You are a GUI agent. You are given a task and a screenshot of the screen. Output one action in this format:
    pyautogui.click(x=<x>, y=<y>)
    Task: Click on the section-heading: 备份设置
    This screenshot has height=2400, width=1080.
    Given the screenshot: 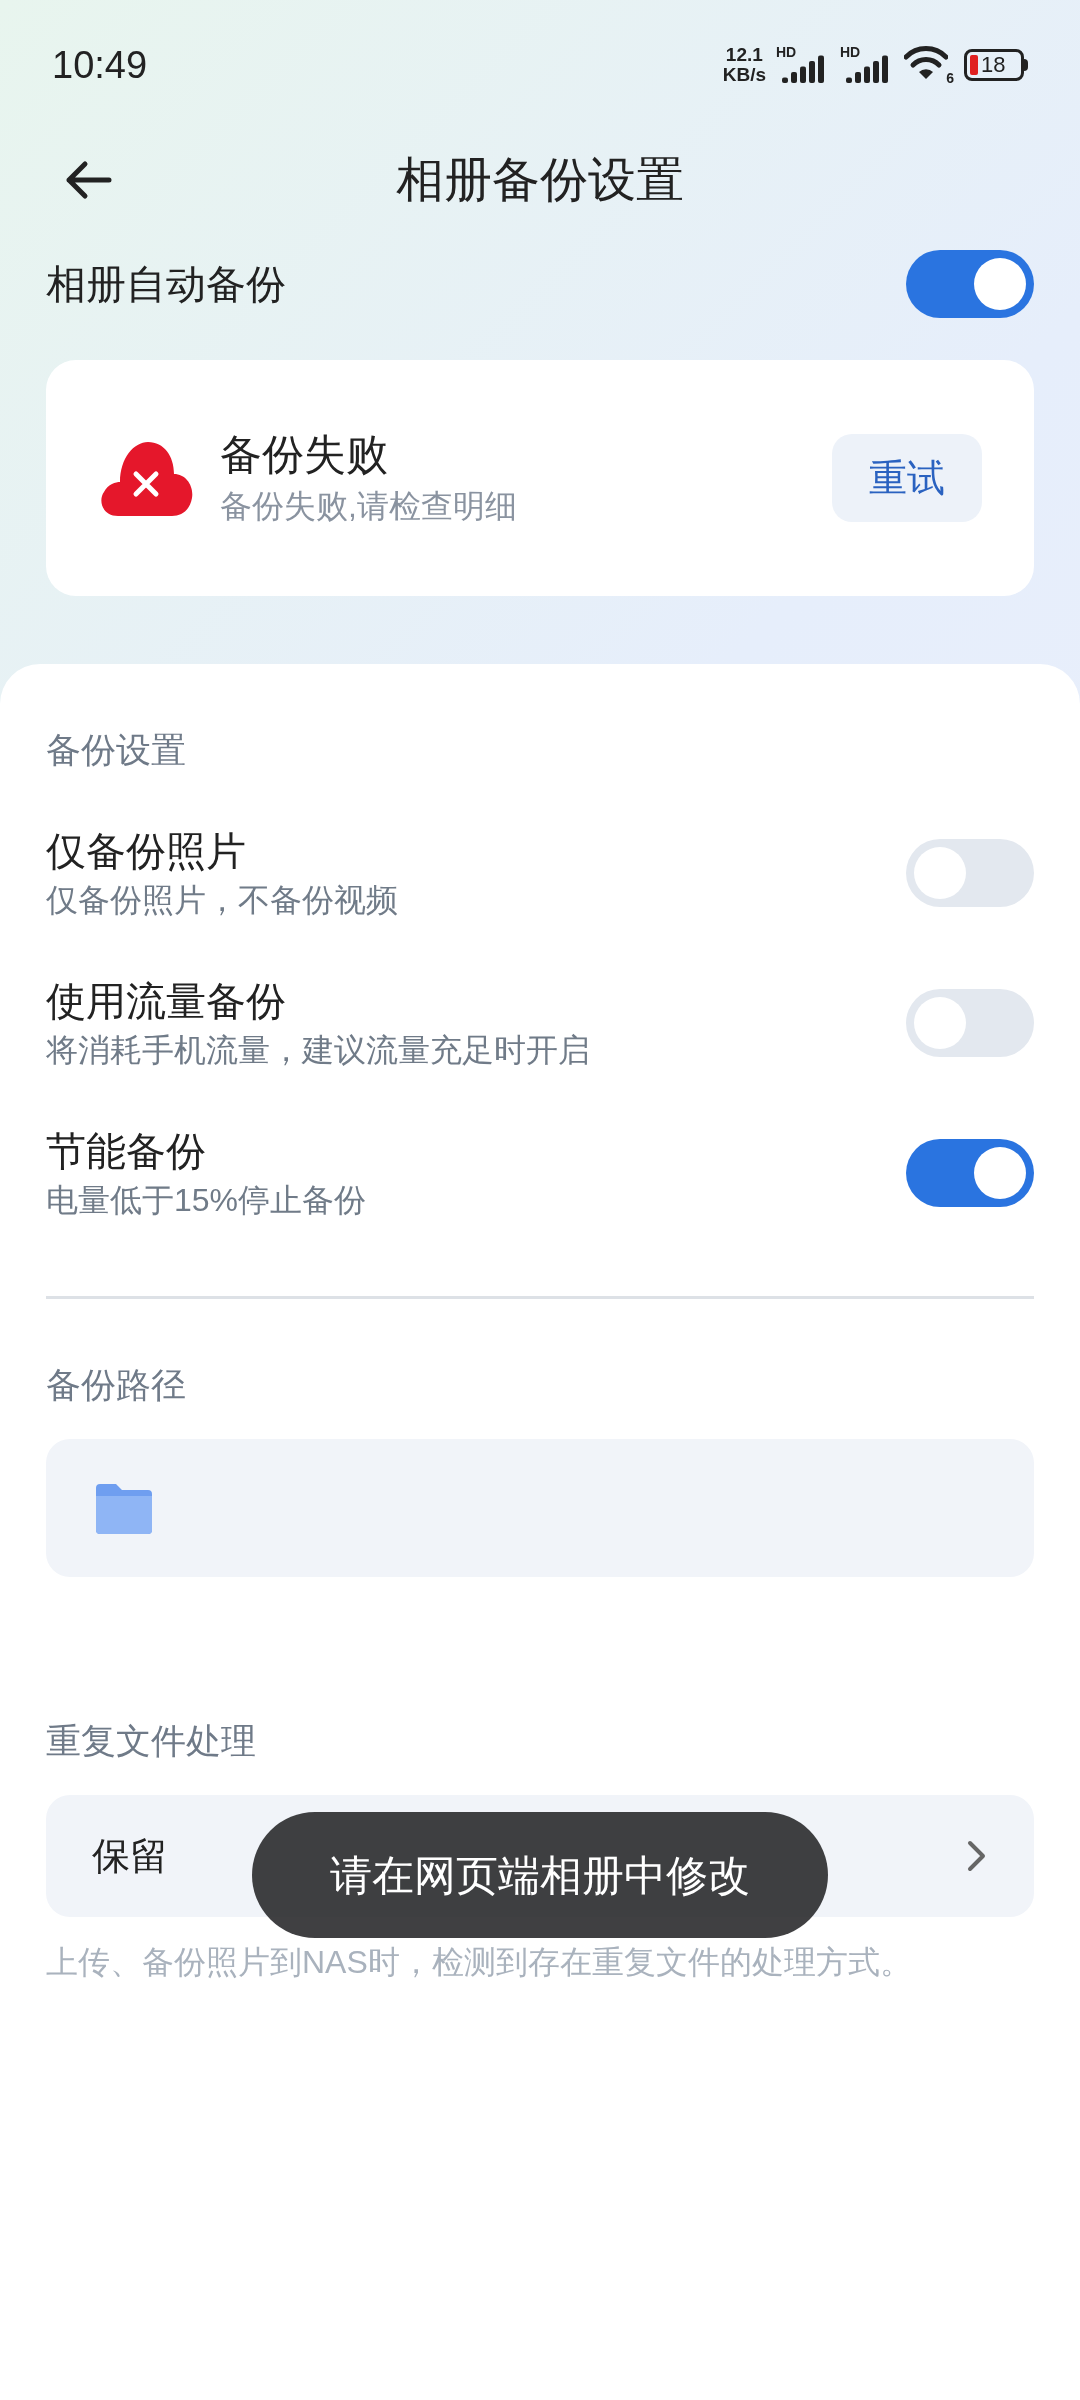 What is the action you would take?
    pyautogui.click(x=116, y=750)
    